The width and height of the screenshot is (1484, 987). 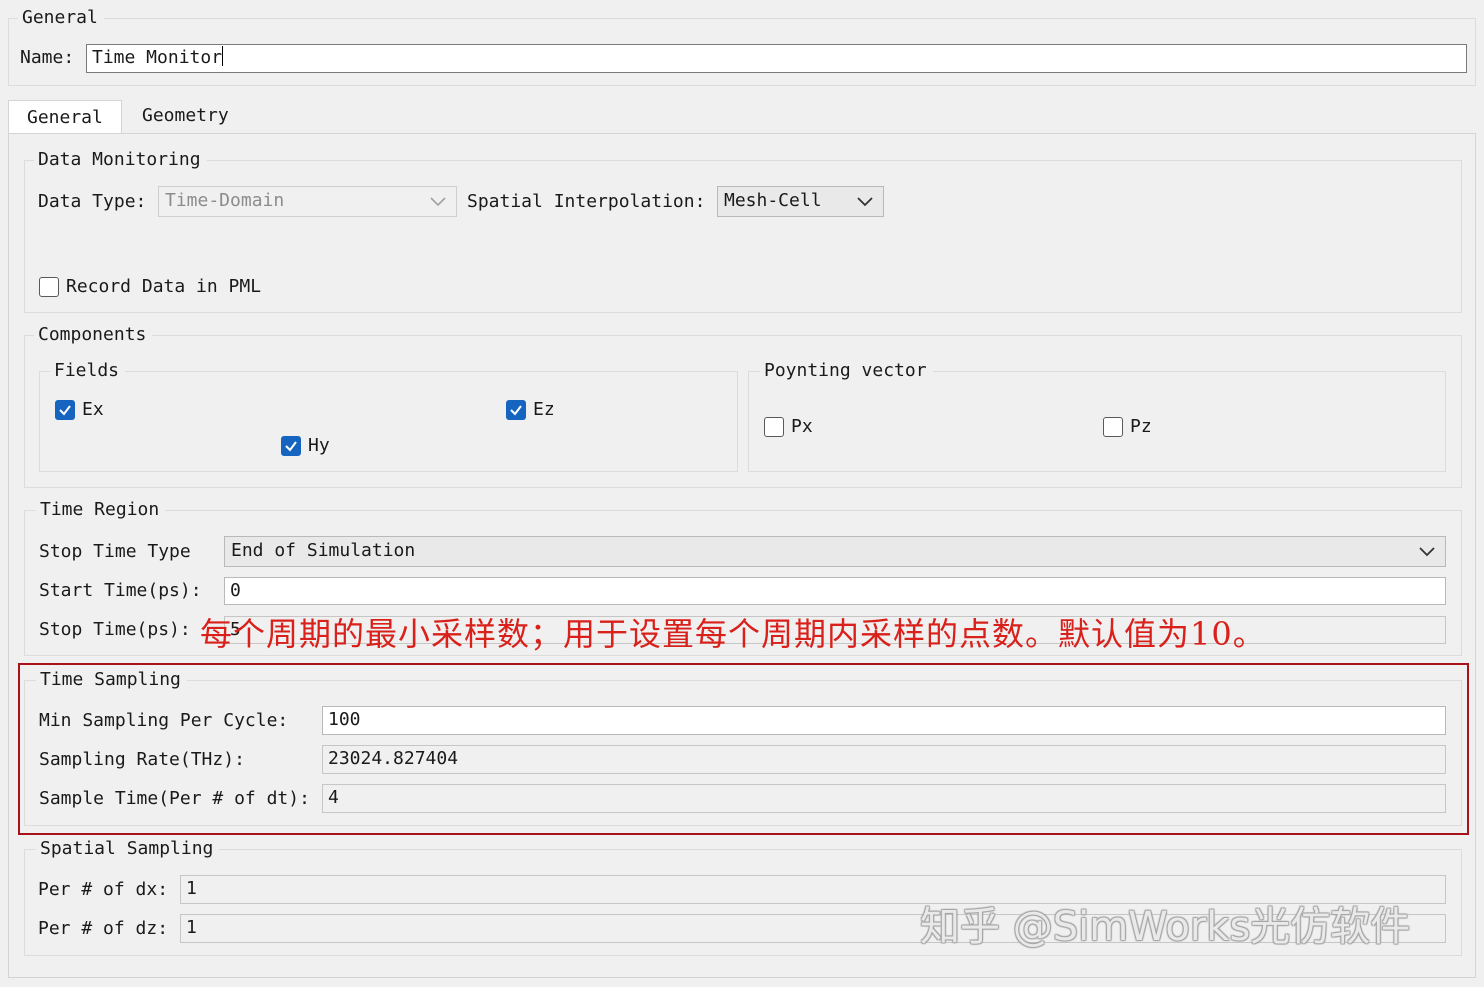 I want to click on ez-checkbox, so click(x=516, y=410).